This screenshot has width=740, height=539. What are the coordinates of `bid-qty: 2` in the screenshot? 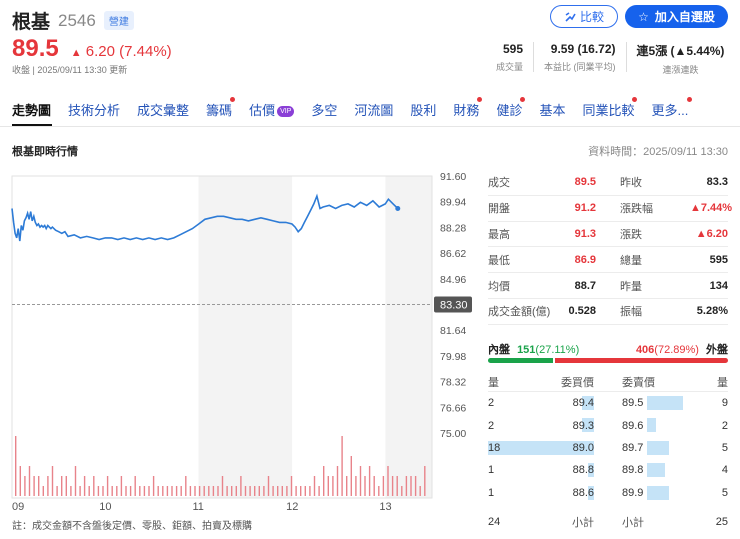 It's located at (491, 403).